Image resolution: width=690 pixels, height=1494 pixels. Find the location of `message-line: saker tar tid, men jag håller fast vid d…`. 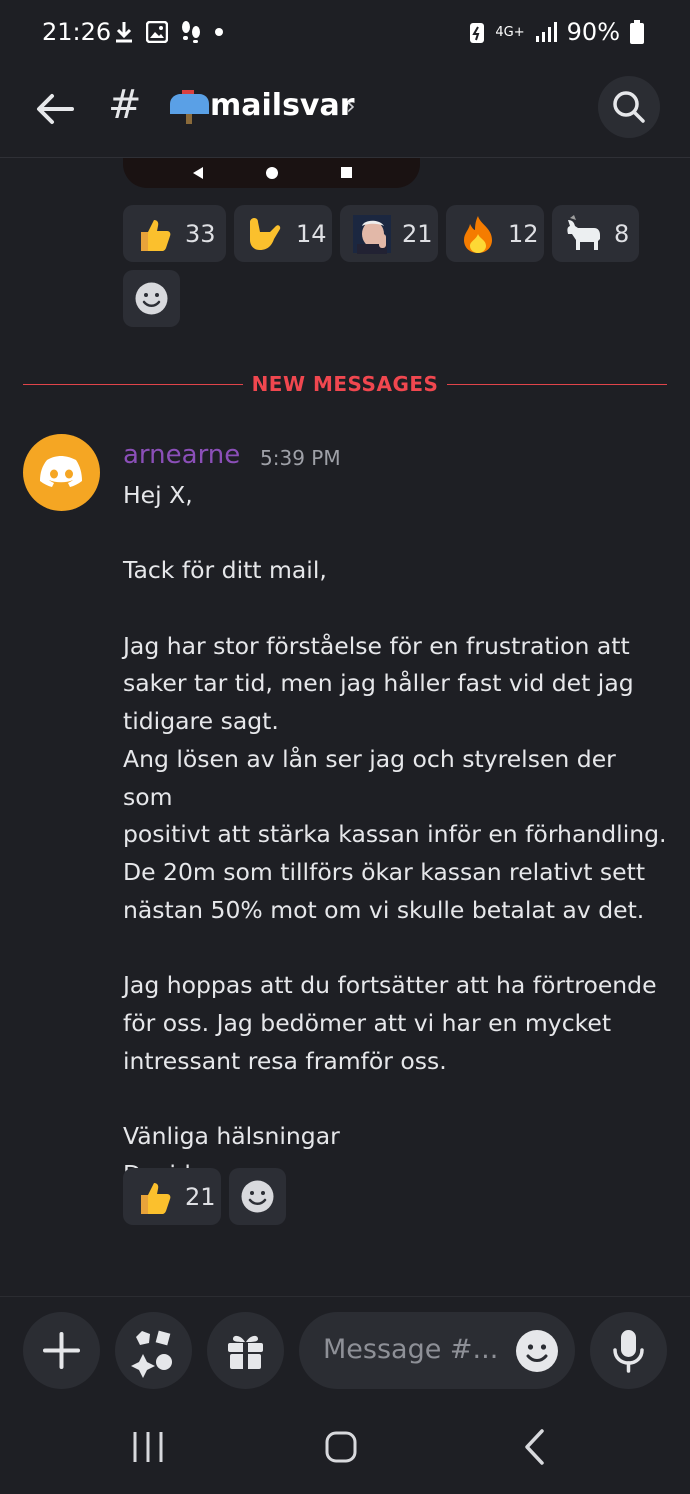

message-line: saker tar tid, men jag håller fast vid d… is located at coordinates (378, 683).